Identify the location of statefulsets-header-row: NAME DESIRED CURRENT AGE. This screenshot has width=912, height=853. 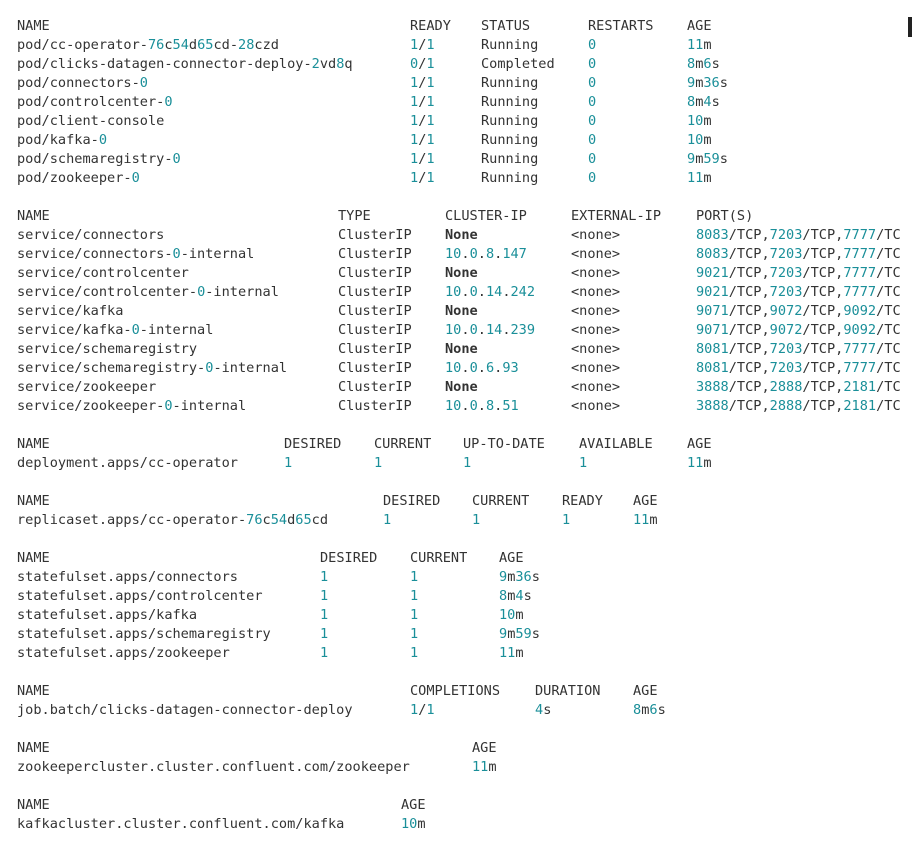
(464, 558).